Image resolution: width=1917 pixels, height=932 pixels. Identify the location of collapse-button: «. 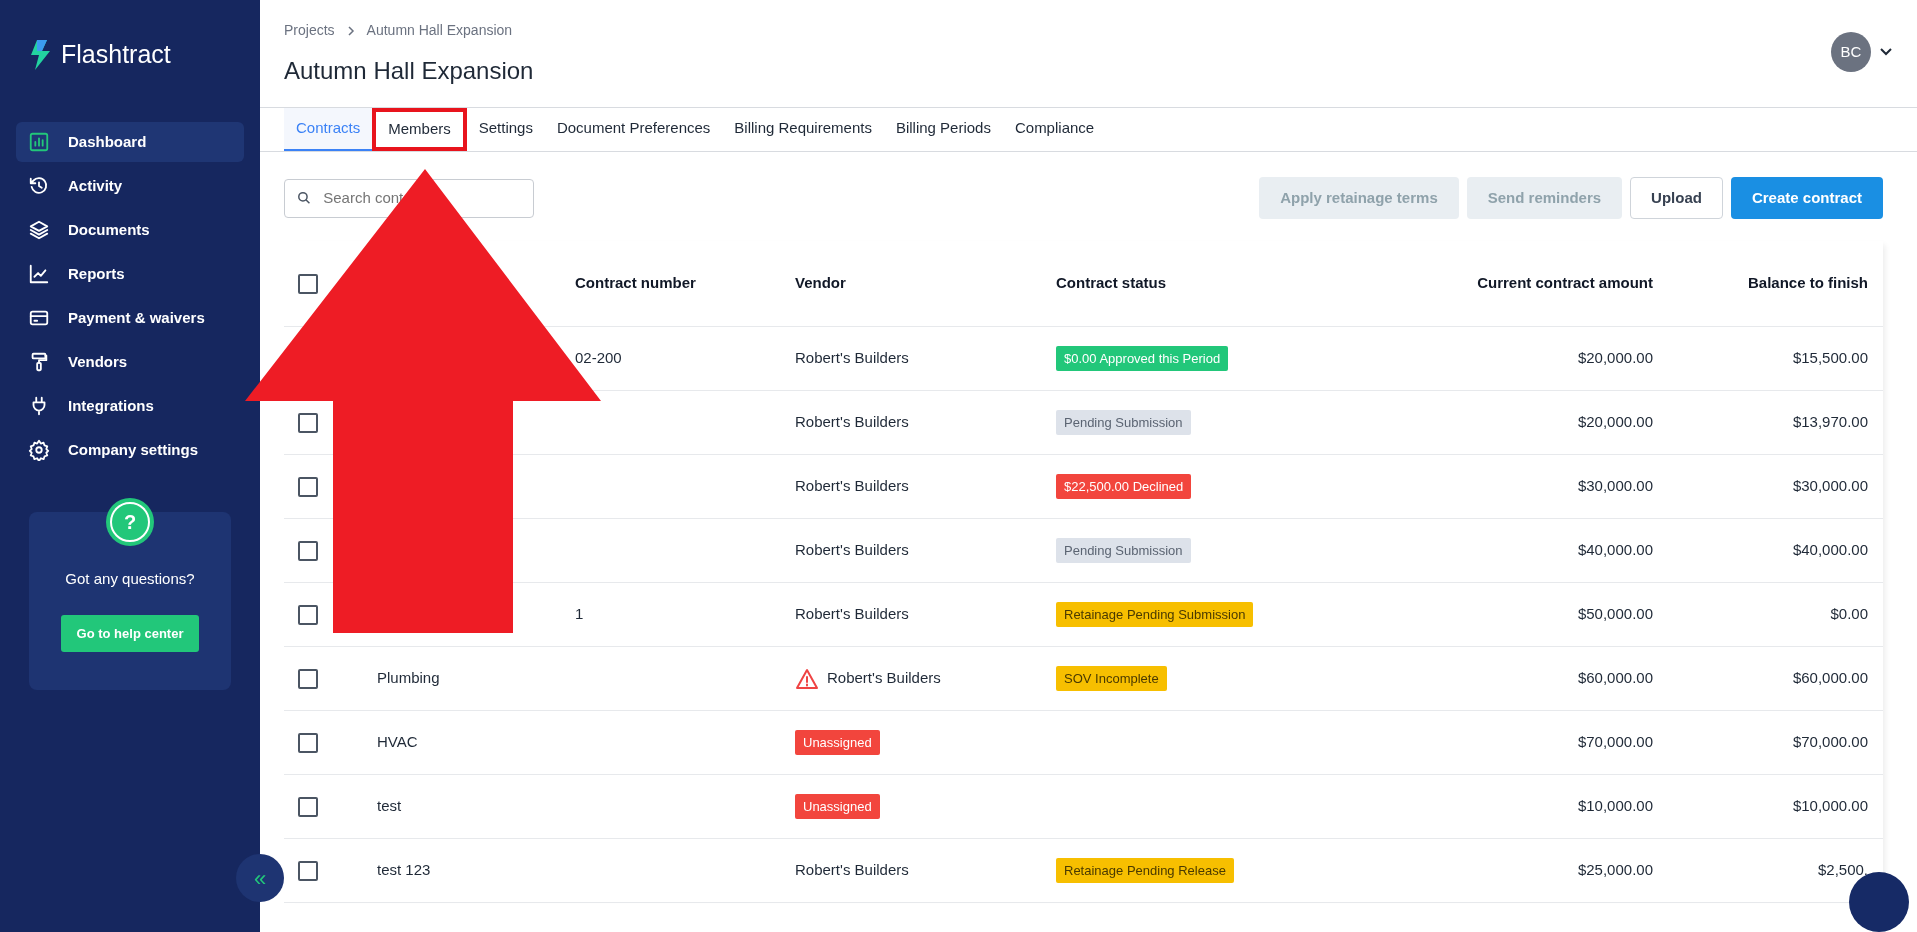
(260, 878).